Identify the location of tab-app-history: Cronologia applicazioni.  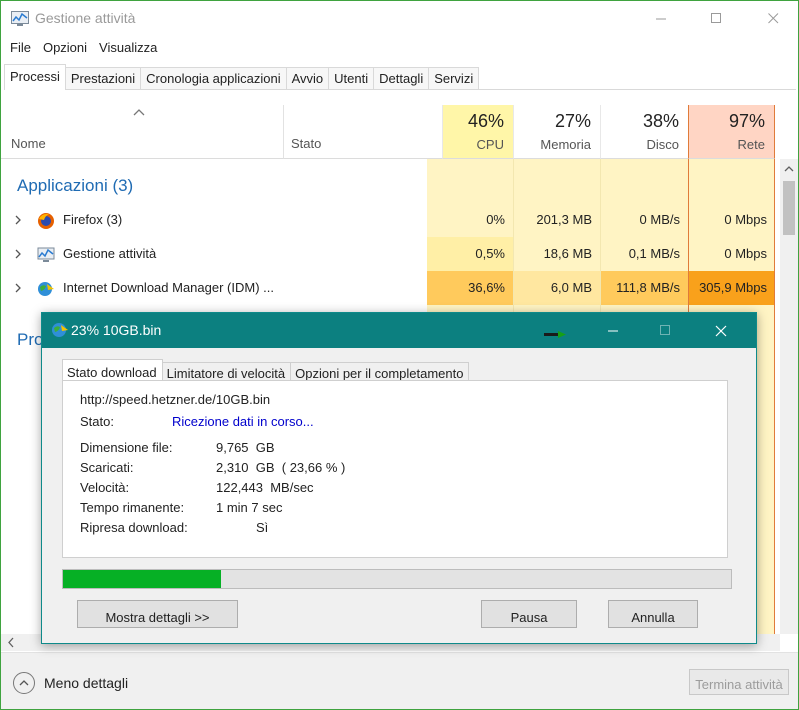
(213, 78).